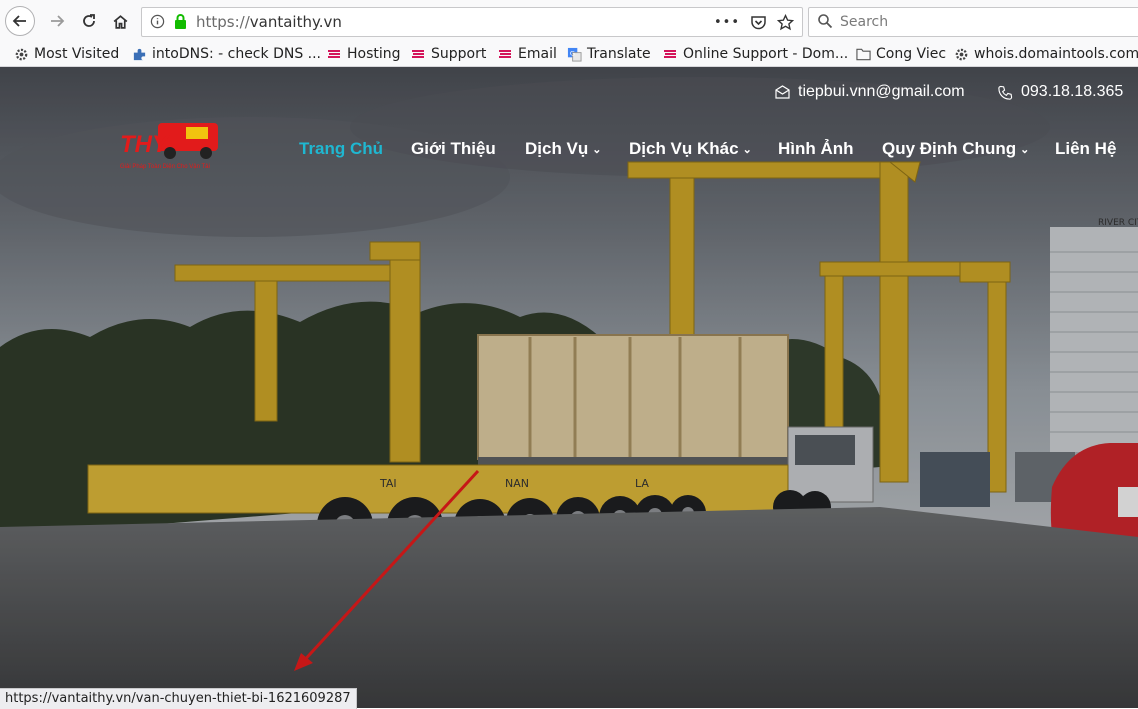  I want to click on url-text: https://vantaithy.vn, so click(269, 22).